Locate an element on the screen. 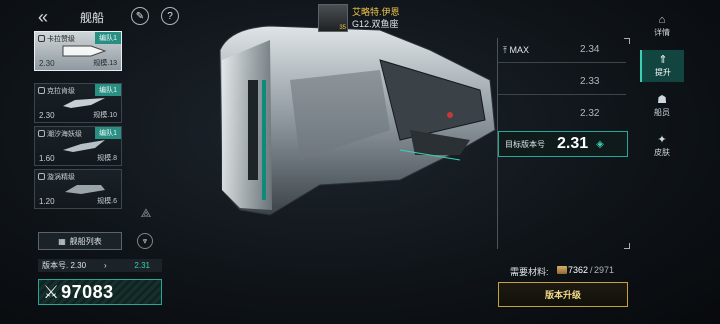 Image resolution: width=720 pixels, height=324 pixels. ship-scale: 规模.6 is located at coordinates (107, 201).